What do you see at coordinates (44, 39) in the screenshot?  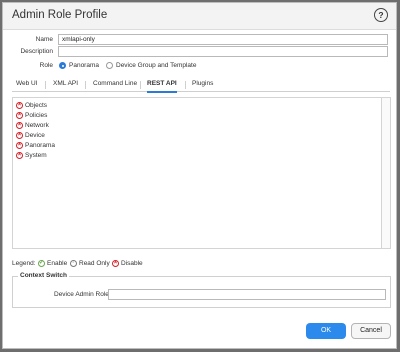 I see `name-label: Name` at bounding box center [44, 39].